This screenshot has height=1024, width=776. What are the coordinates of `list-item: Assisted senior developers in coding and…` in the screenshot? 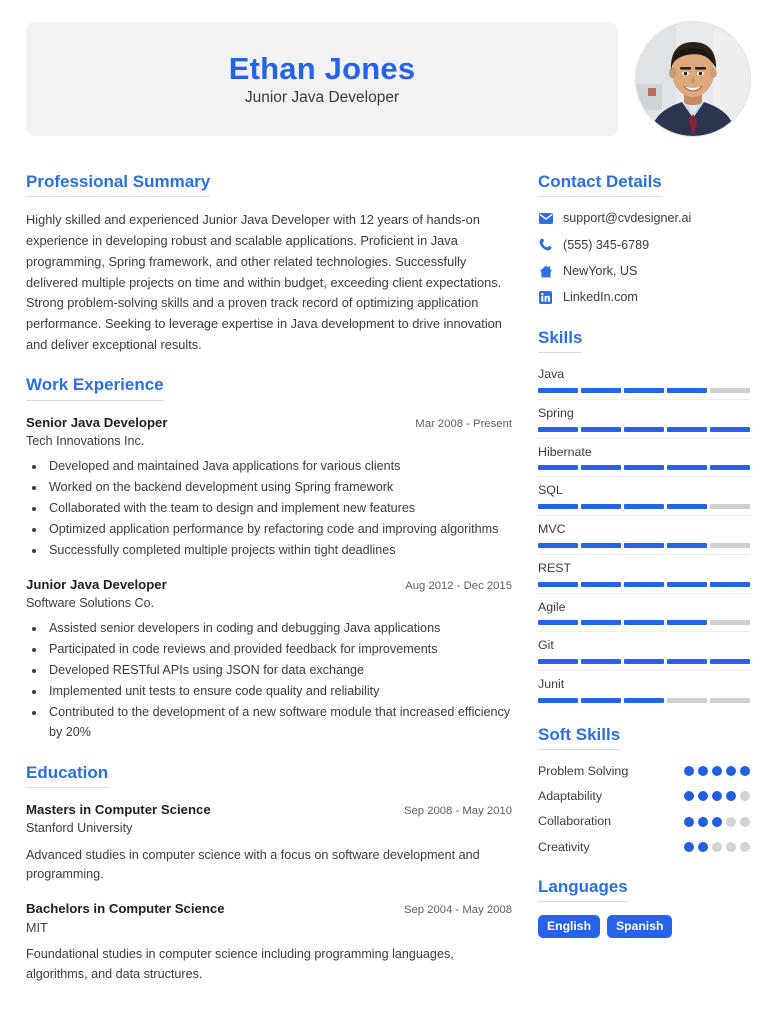 It's located at (279, 629).